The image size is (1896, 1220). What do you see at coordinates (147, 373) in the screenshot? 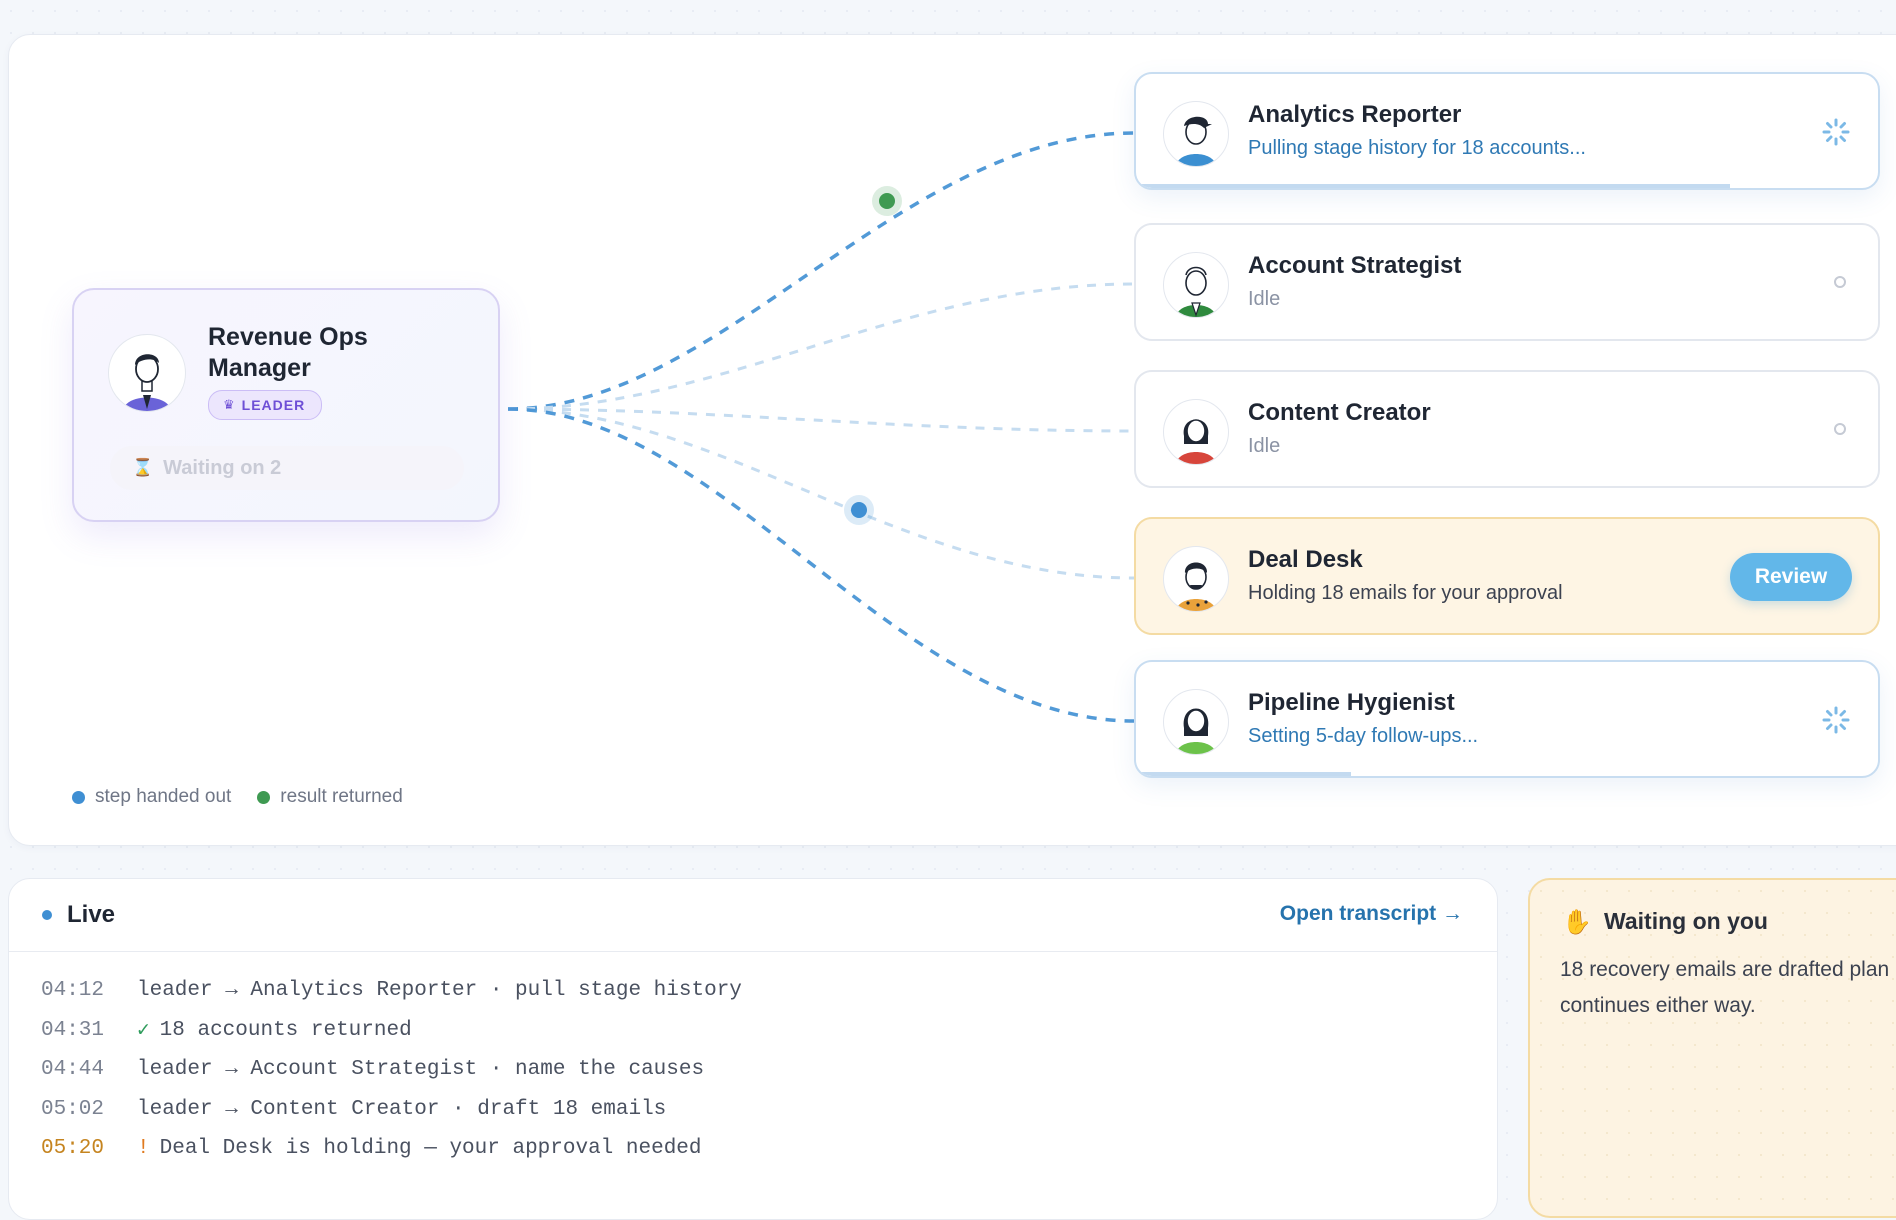
I see `leader-avatar` at bounding box center [147, 373].